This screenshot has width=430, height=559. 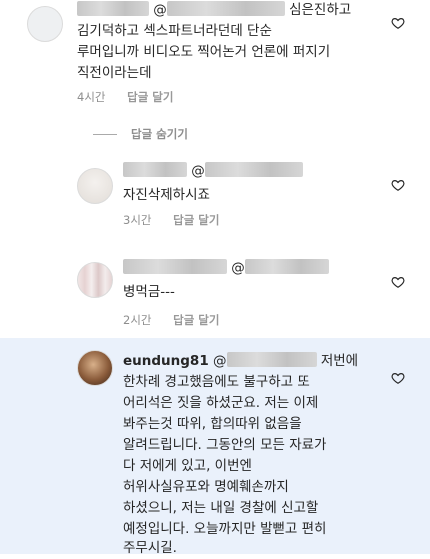 I want to click on comment-text: 병먹금---, so click(x=149, y=292).